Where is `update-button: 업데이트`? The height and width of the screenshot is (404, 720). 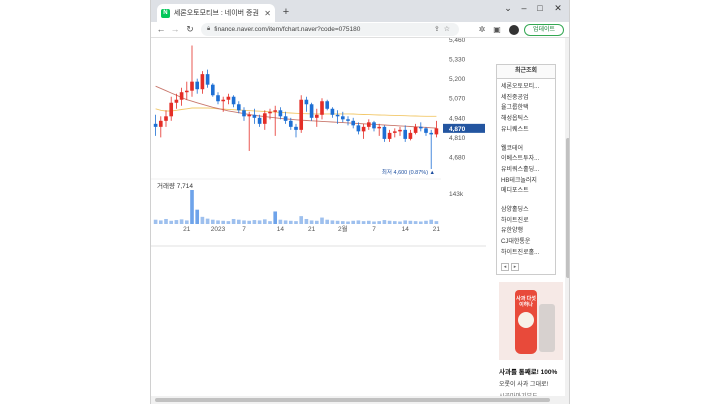 update-button: 업데이트 is located at coordinates (544, 30).